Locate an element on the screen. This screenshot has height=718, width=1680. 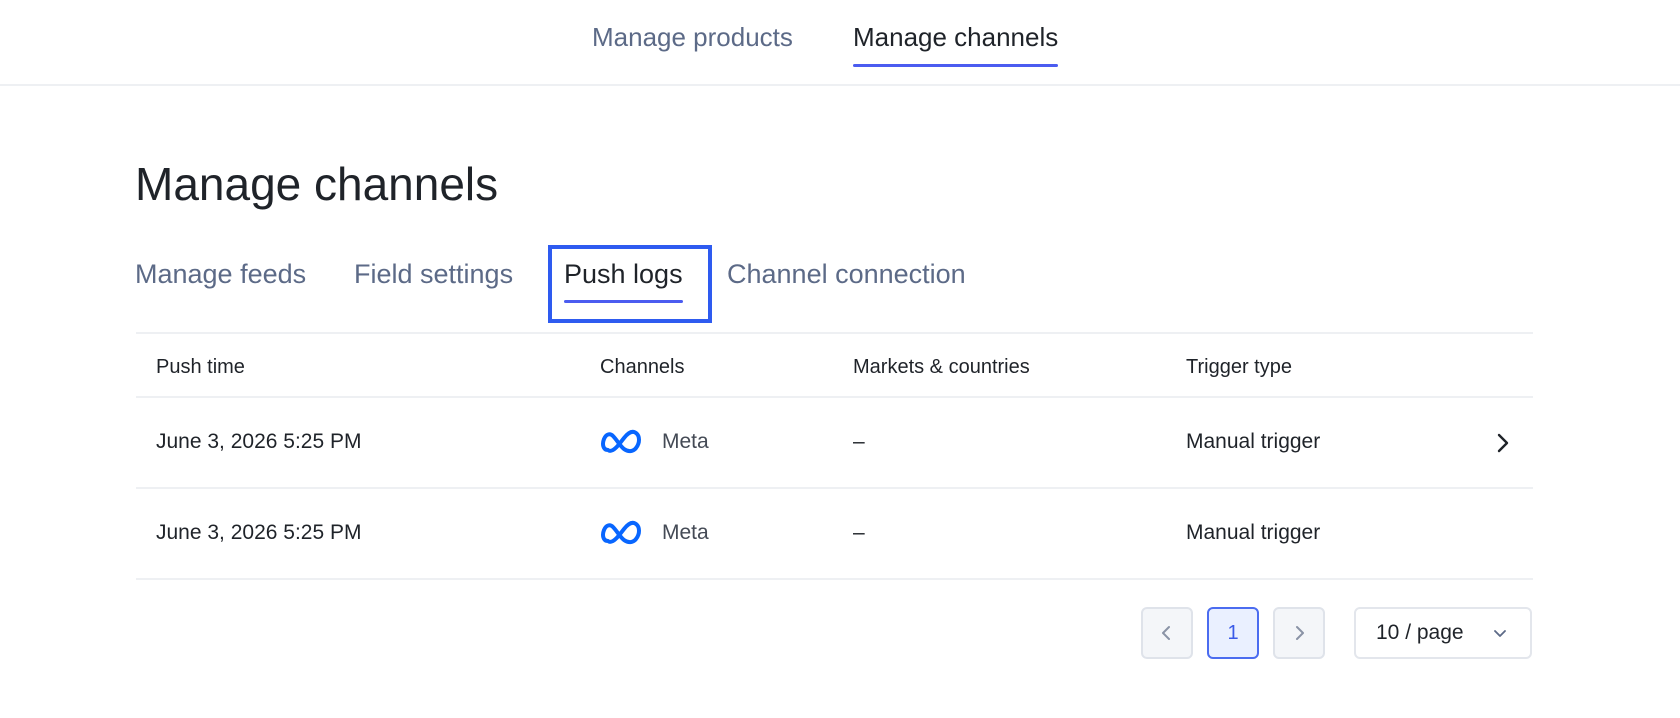
page-size-value: 10 / page is located at coordinates (1420, 632).